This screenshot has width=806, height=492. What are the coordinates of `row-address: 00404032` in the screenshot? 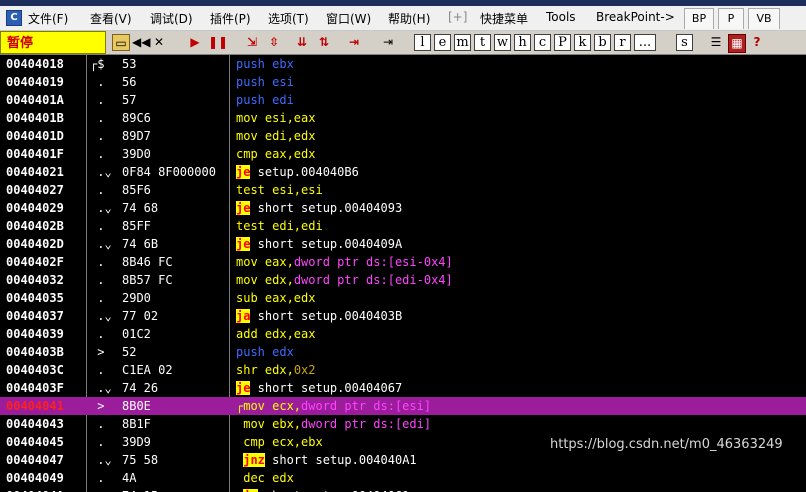 It's located at (35, 280).